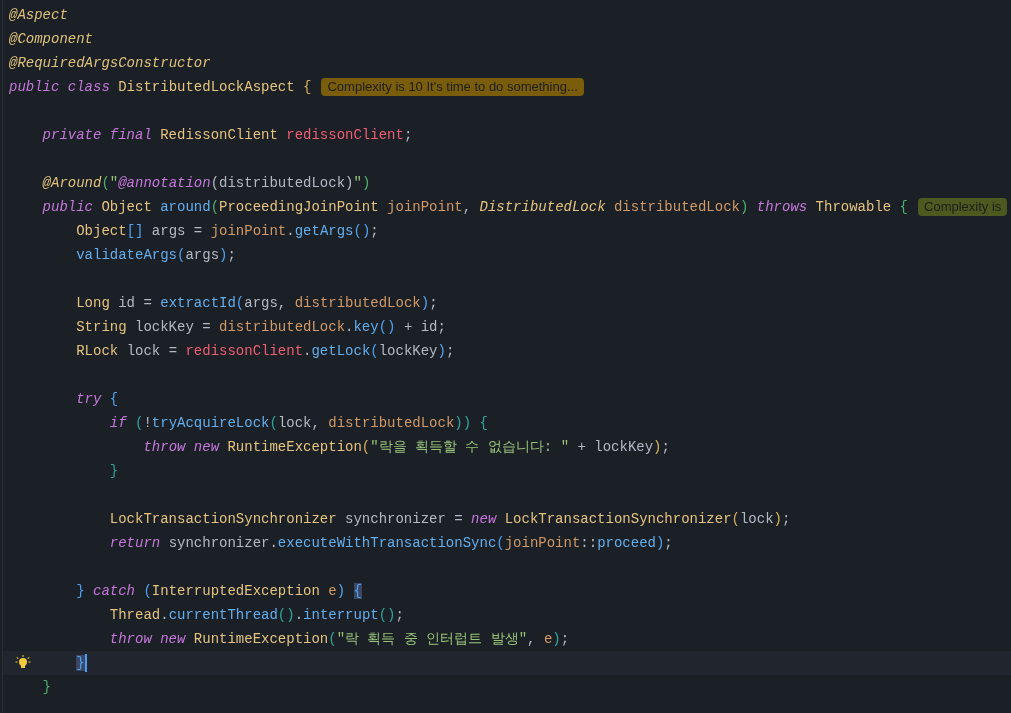  I want to click on code-line: LockTransactionSynchronizer synchronizer = new LockTransactionSynchronizer(lock);, so click(449, 519).